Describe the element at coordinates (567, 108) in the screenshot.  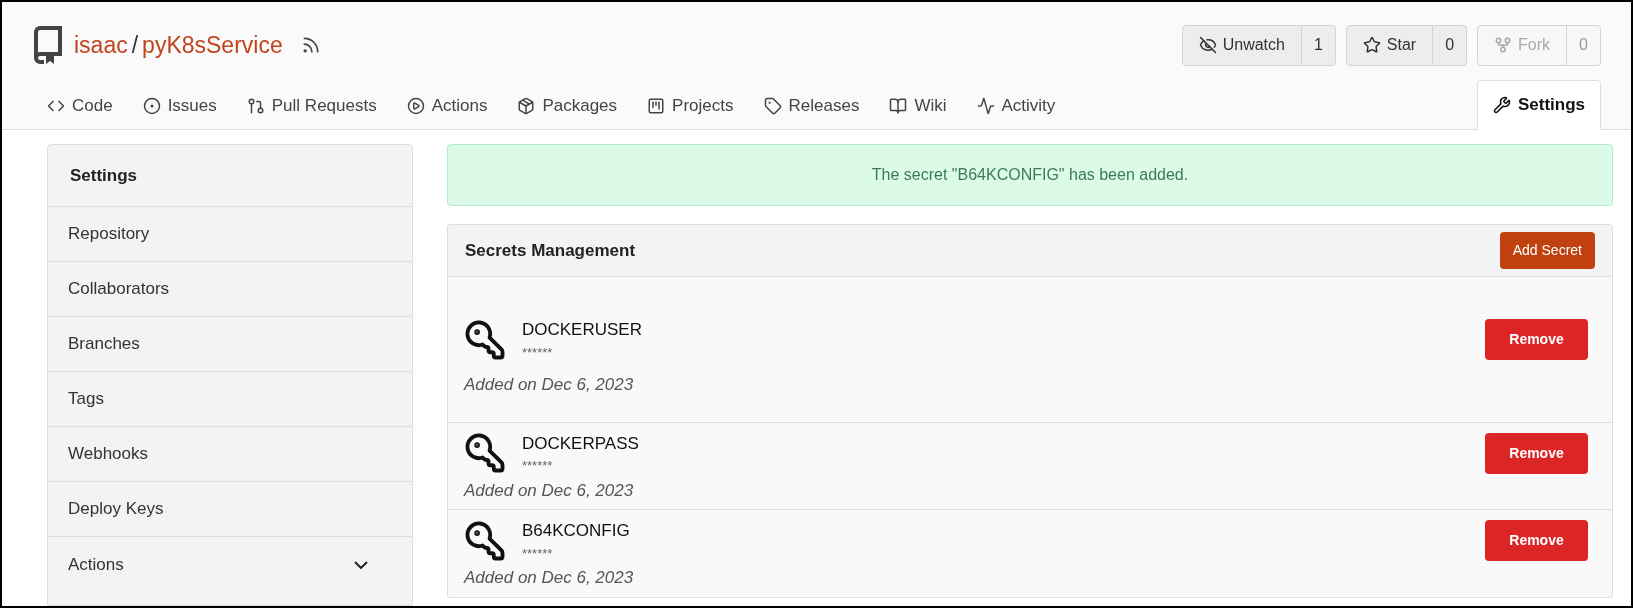
I see `nav-tab: Packages` at that location.